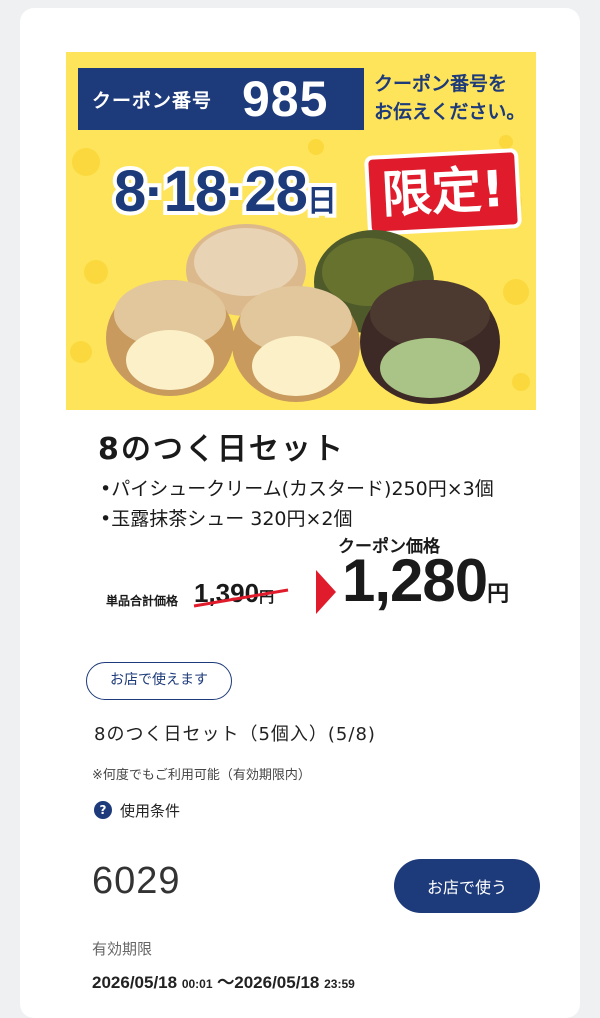 The width and height of the screenshot is (600, 1018). Describe the element at coordinates (277, 982) in the screenshot. I see `valid-end-date: 2026/05/18` at that location.